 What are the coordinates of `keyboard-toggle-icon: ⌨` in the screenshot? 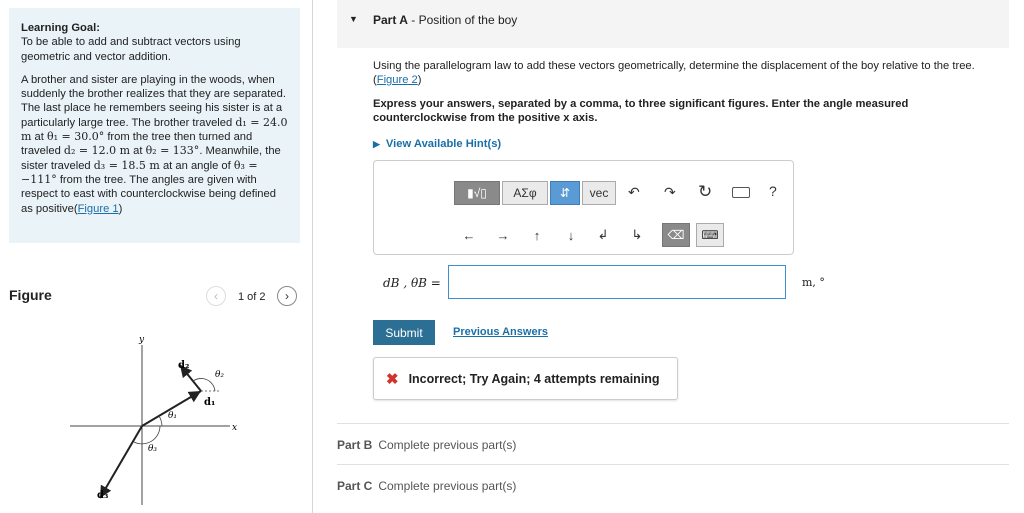 It's located at (710, 235).